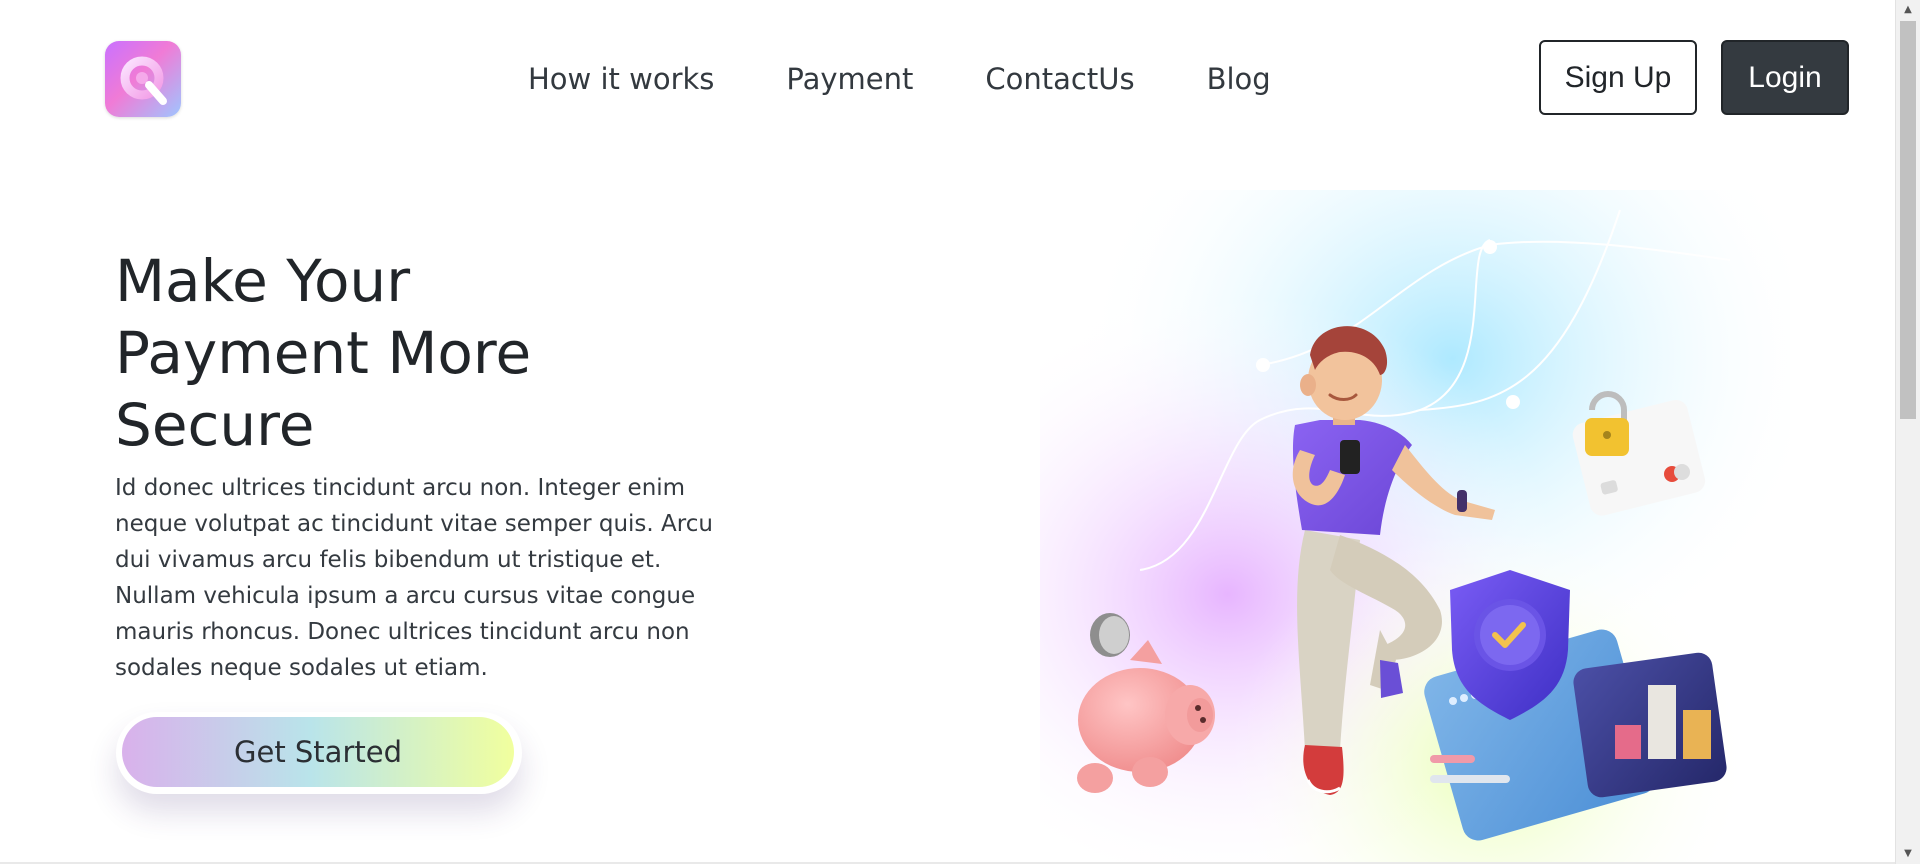  Describe the element at coordinates (1785, 77) in the screenshot. I see `login-button: Login` at that location.